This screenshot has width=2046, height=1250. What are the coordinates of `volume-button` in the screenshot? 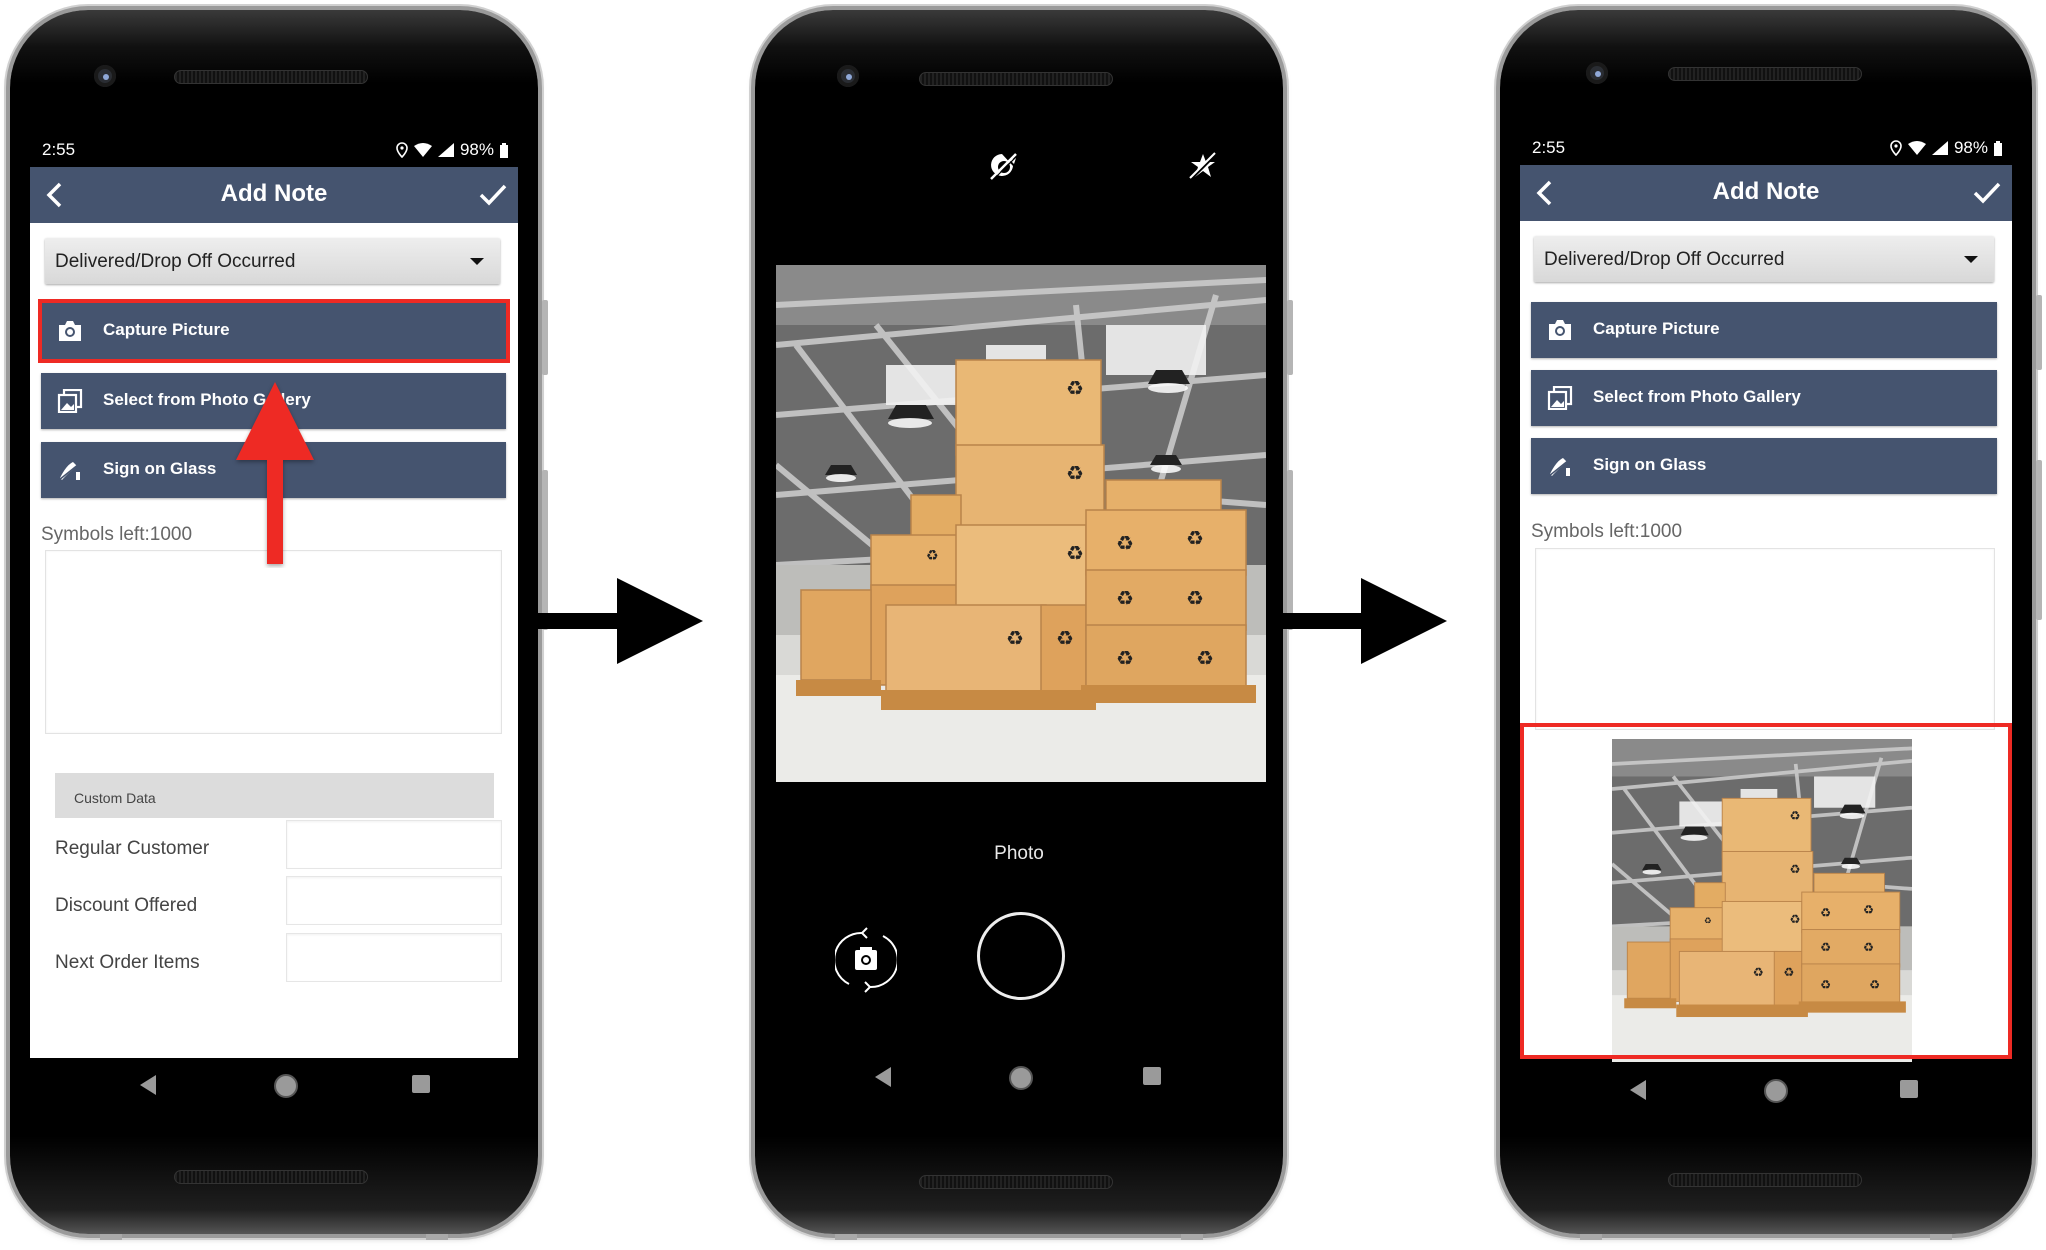 It's located at (2039, 540).